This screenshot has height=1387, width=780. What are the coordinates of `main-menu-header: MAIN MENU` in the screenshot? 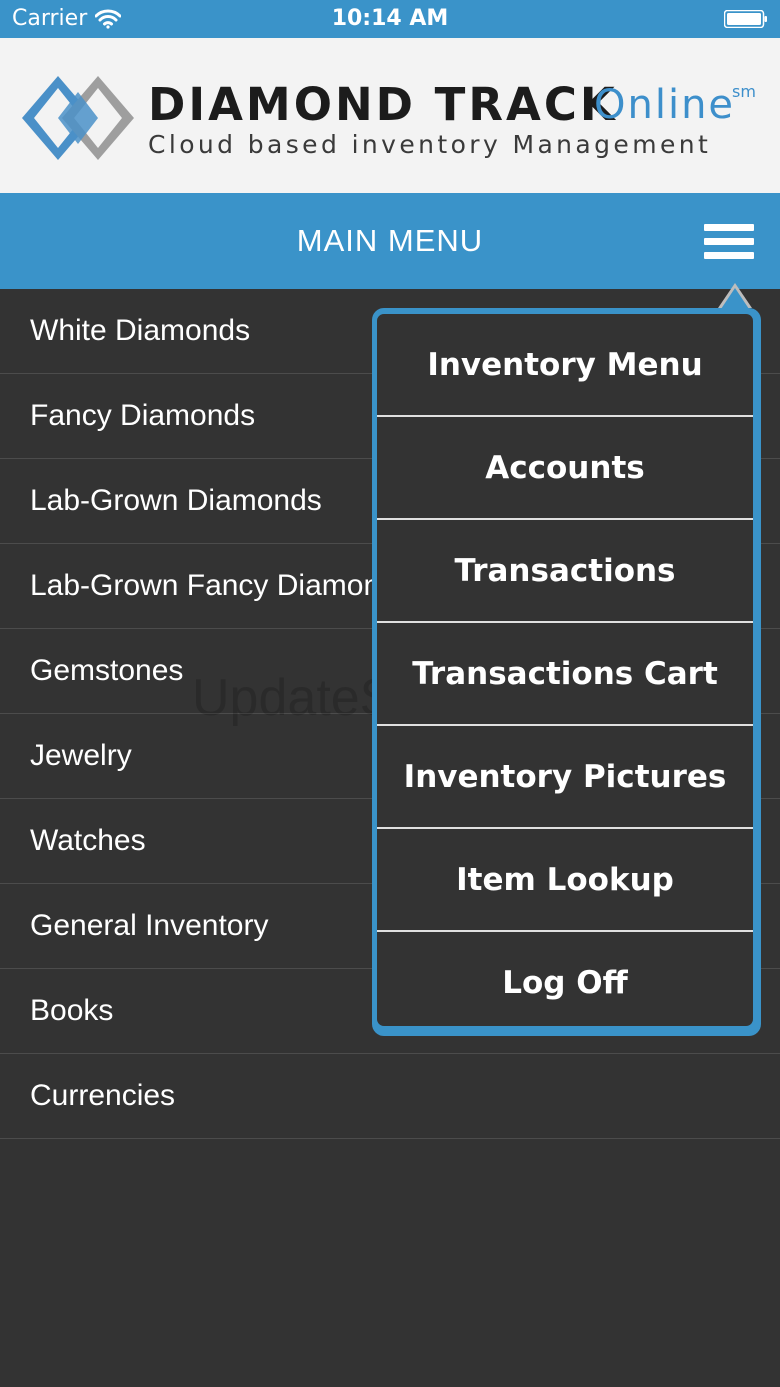 It's located at (390, 241).